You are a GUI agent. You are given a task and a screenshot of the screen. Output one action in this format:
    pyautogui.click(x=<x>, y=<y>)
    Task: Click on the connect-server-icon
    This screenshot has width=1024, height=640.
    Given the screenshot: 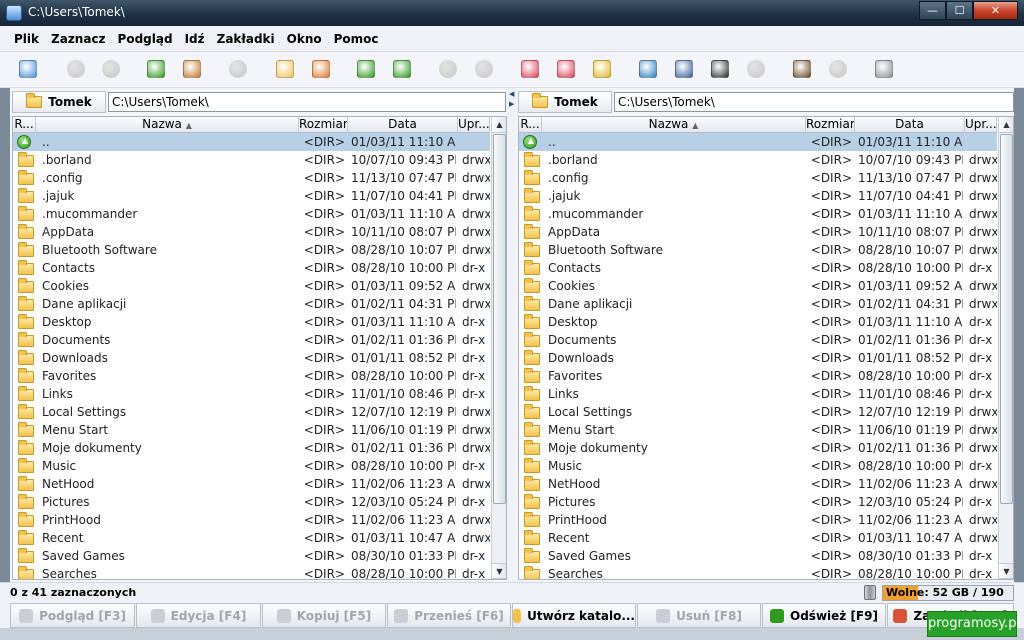 What is the action you would take?
    pyautogui.click(x=648, y=69)
    